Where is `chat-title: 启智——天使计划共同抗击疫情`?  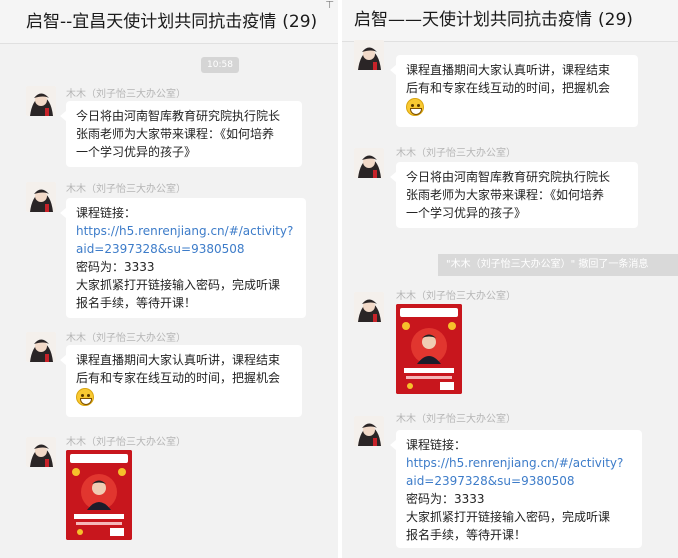
chat-title: 启智——天使计划共同抗击疫情 is located at coordinates (473, 20).